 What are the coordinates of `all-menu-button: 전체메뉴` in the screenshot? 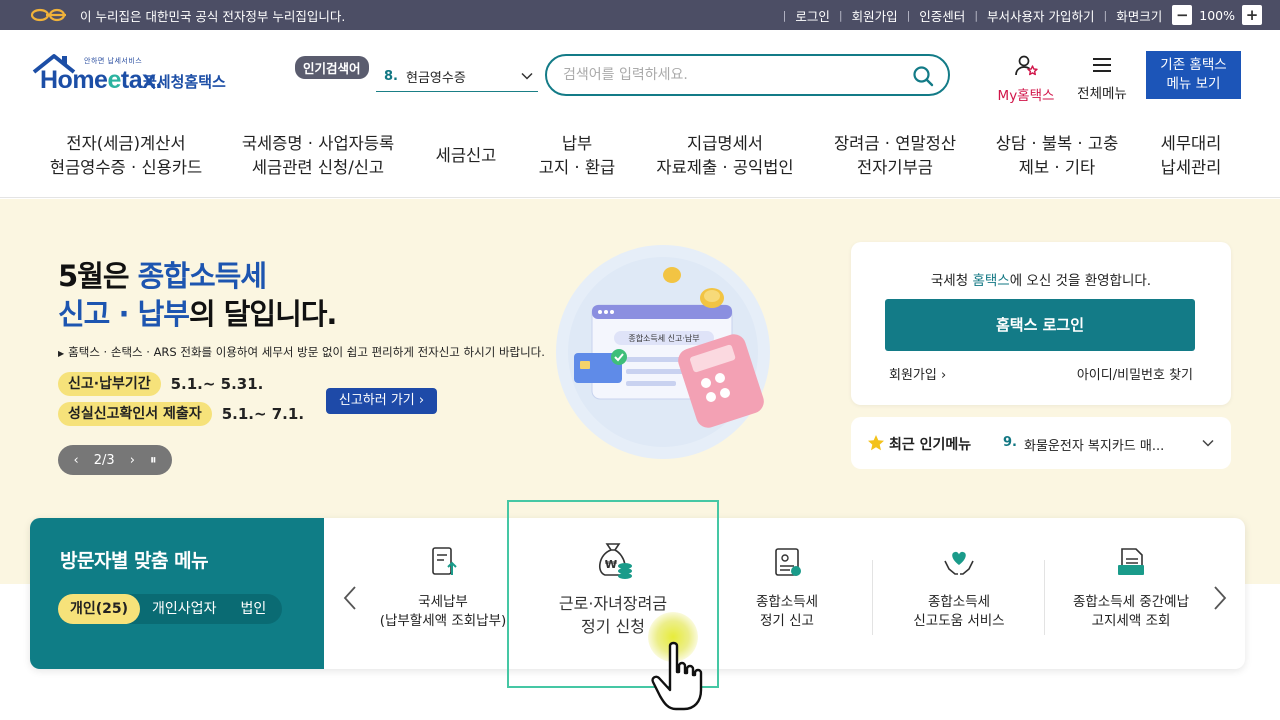 It's located at (1102, 78).